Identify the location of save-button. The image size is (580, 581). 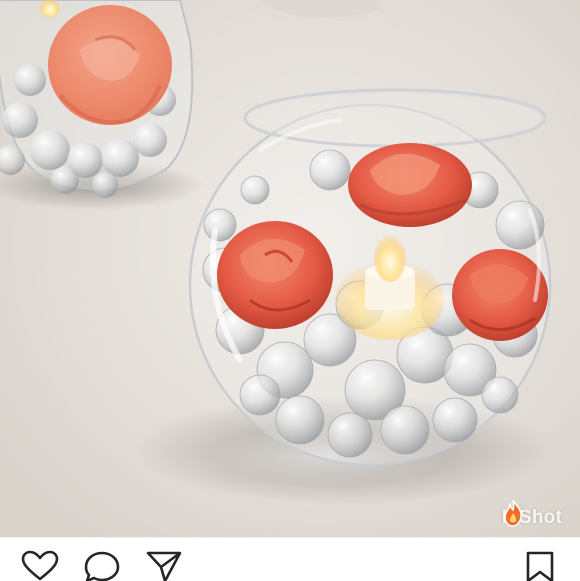
(540, 565).